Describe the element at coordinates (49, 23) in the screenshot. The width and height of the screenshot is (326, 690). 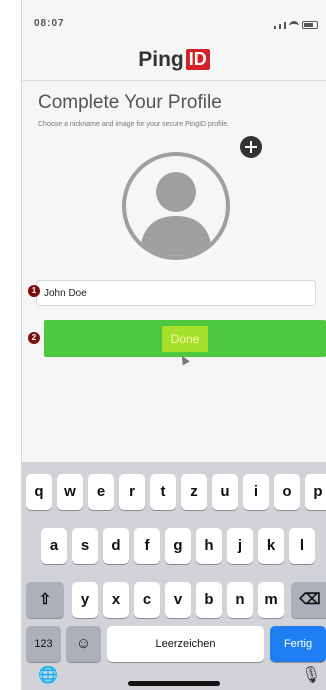
I see `status-time: 08:07` at that location.